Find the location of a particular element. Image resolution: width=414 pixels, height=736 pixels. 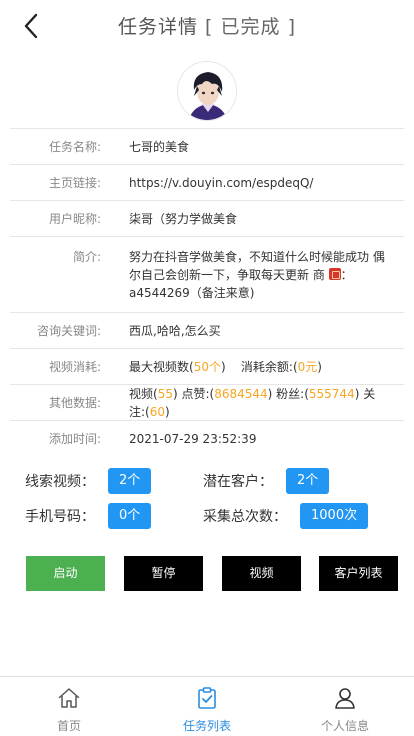

max-videos-value: 50个 is located at coordinates (207, 366).